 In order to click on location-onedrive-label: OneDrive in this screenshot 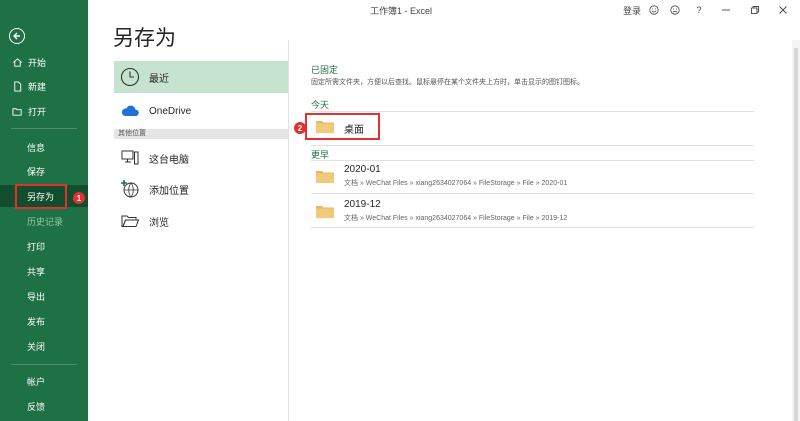, I will do `click(170, 111)`.